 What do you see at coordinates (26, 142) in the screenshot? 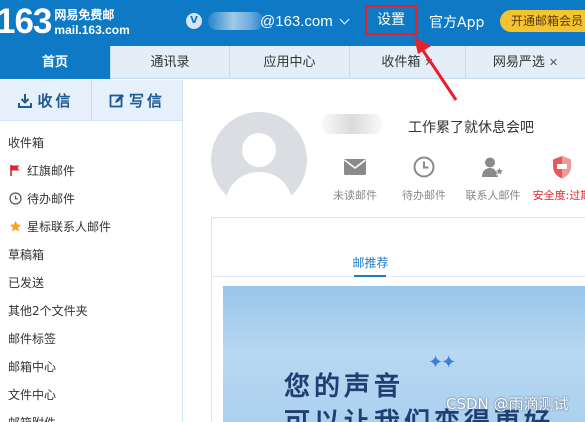
I see `folder-label: 收件箱` at bounding box center [26, 142].